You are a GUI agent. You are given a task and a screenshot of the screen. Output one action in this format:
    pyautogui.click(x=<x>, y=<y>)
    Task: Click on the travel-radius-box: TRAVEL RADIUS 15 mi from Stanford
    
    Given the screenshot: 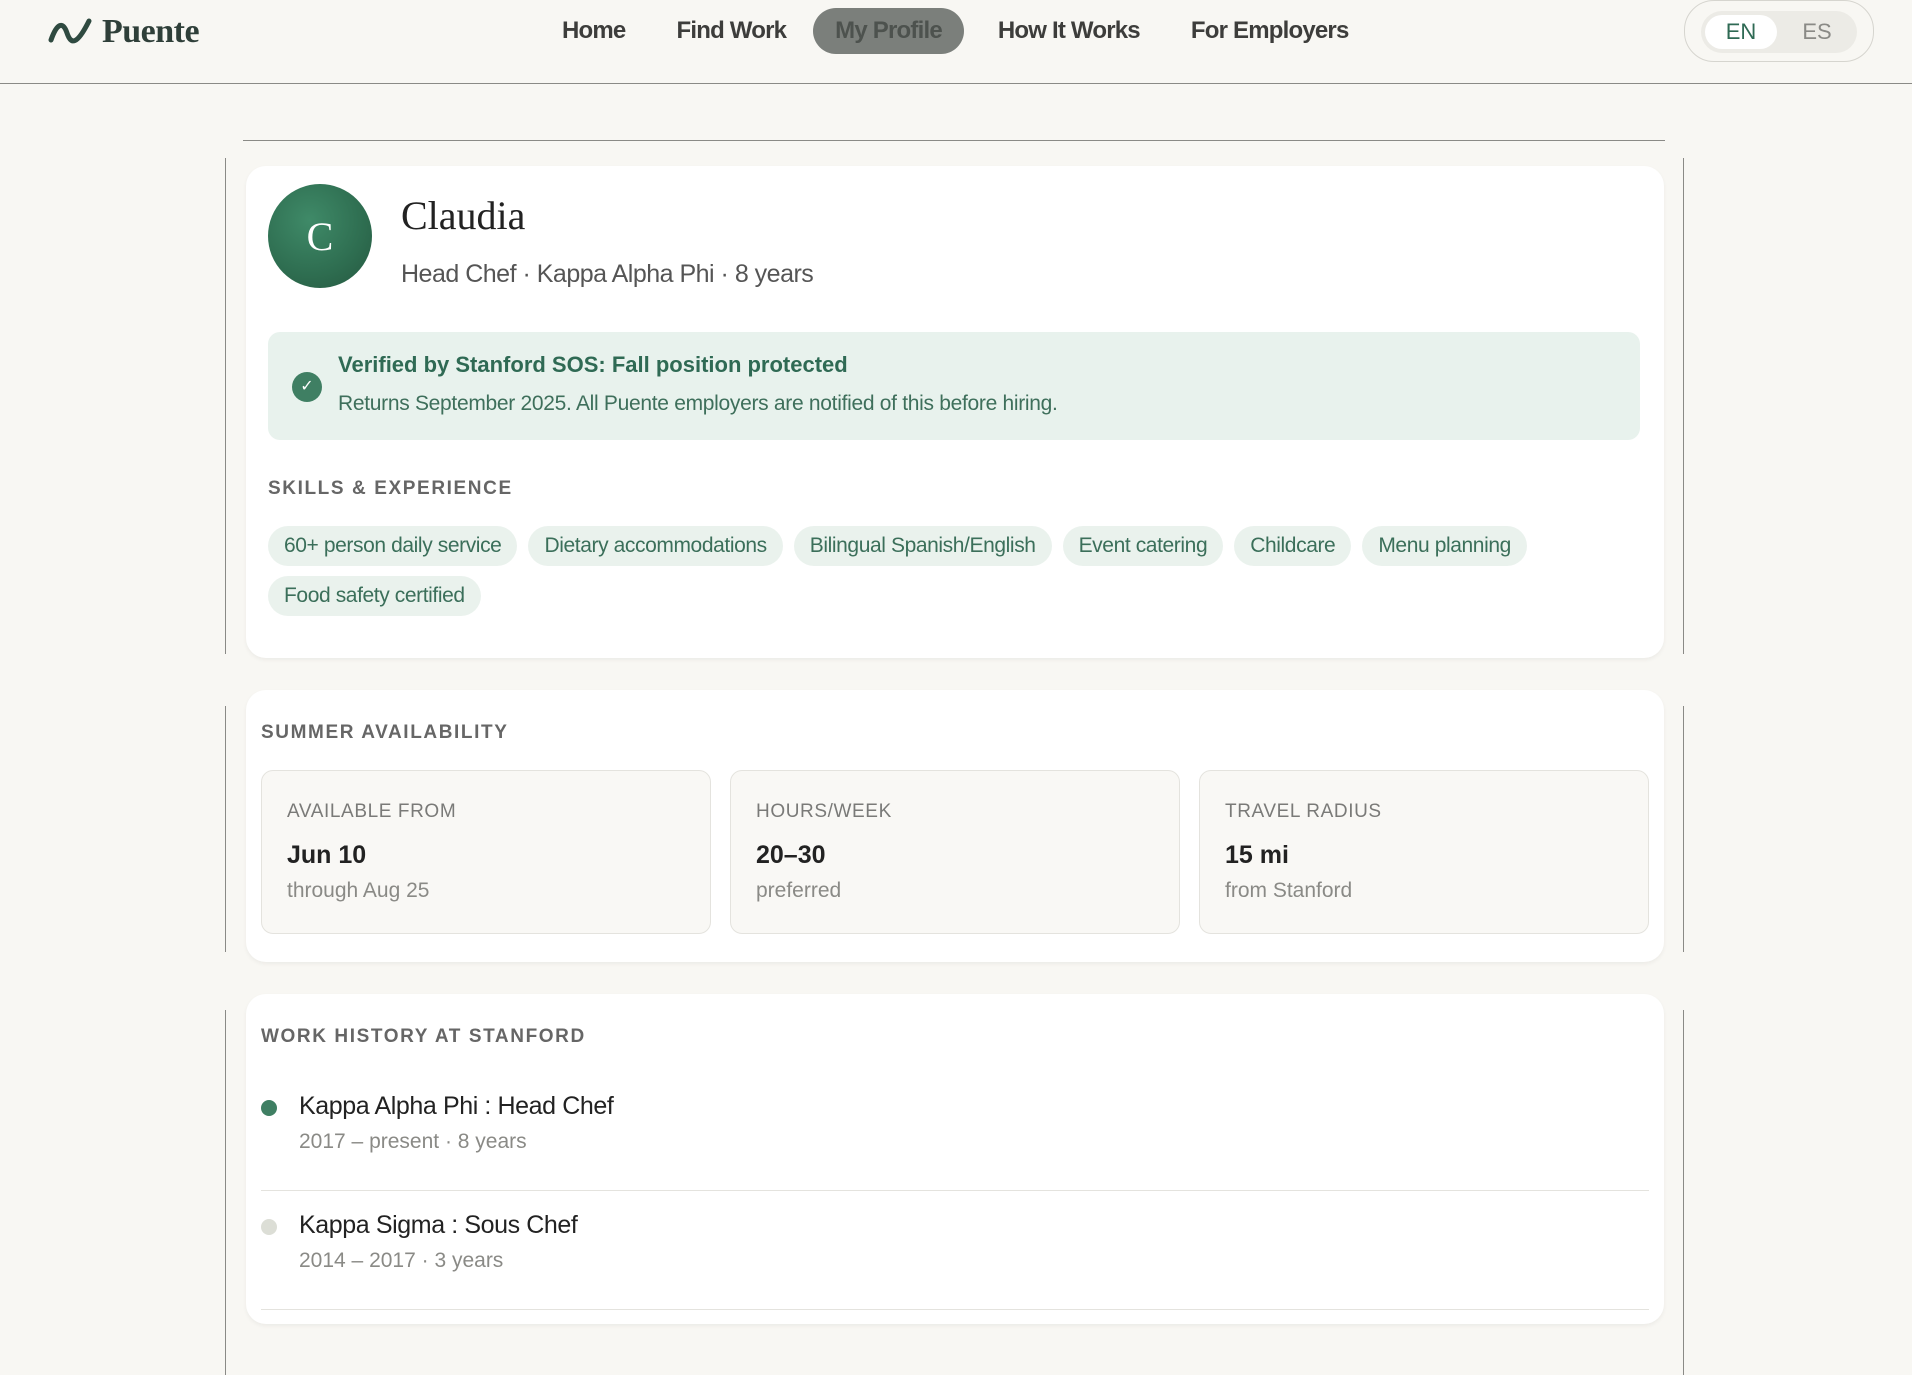 What is the action you would take?
    pyautogui.click(x=1424, y=852)
    